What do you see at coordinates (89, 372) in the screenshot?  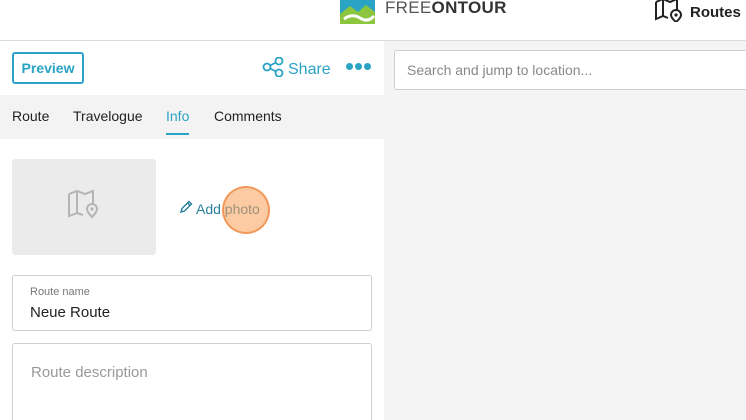 I see `route-description-placeholder: Route description` at bounding box center [89, 372].